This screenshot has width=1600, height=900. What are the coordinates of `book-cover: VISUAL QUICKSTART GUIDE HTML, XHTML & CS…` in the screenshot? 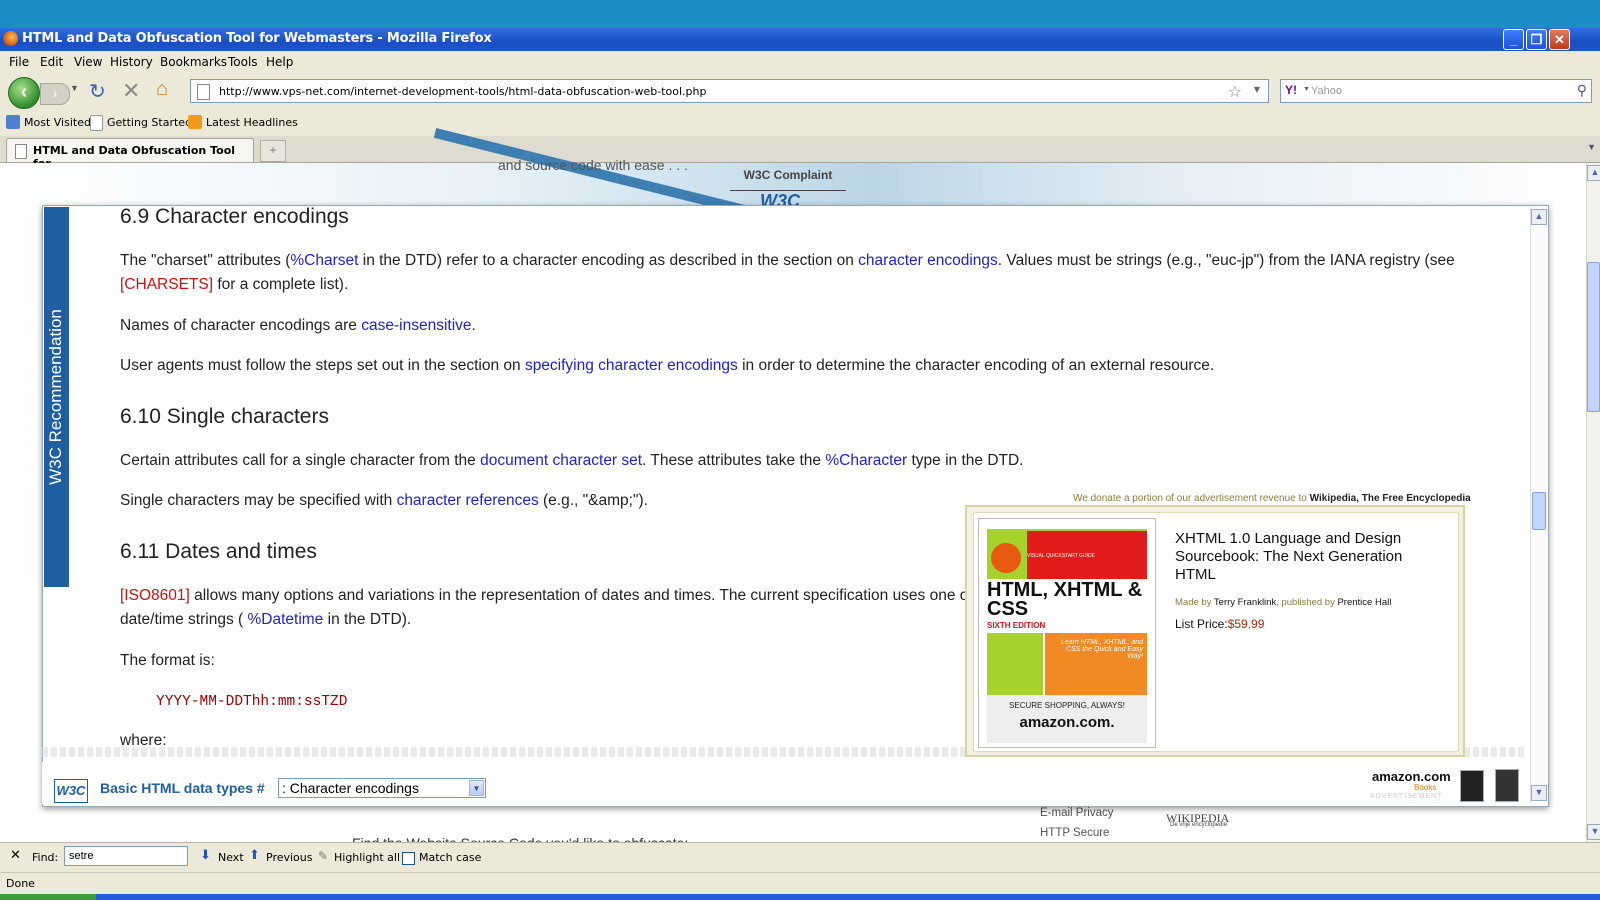 It's located at (1067, 633).